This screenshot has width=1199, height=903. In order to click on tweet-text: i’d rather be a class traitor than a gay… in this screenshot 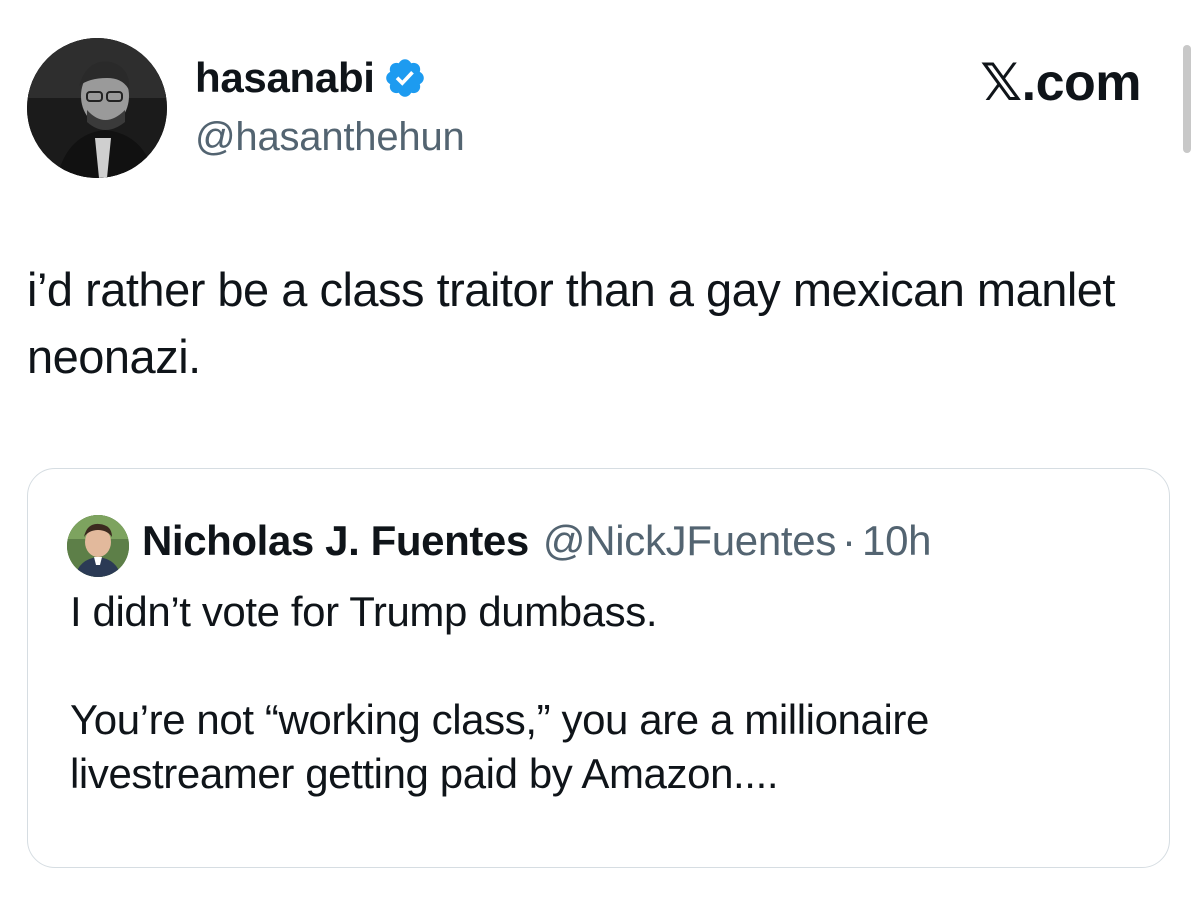, I will do `click(571, 323)`.